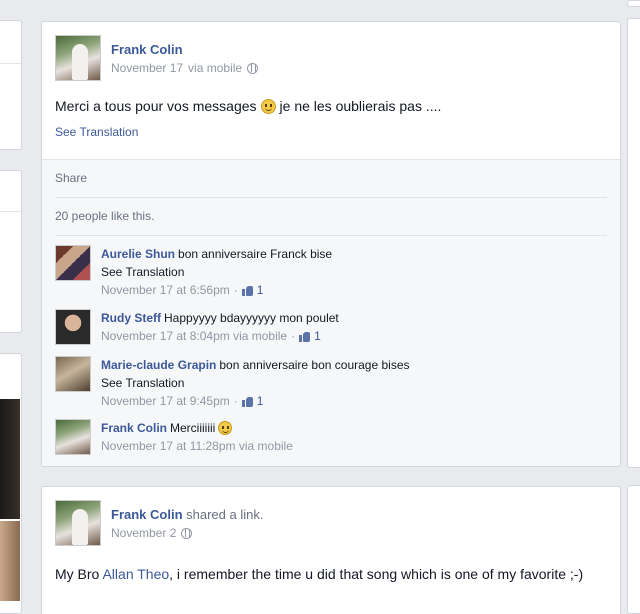 This screenshot has height=614, width=640. What do you see at coordinates (354, 446) in the screenshot?
I see `comment-meta: November 17 at 11:28pm via mobile` at bounding box center [354, 446].